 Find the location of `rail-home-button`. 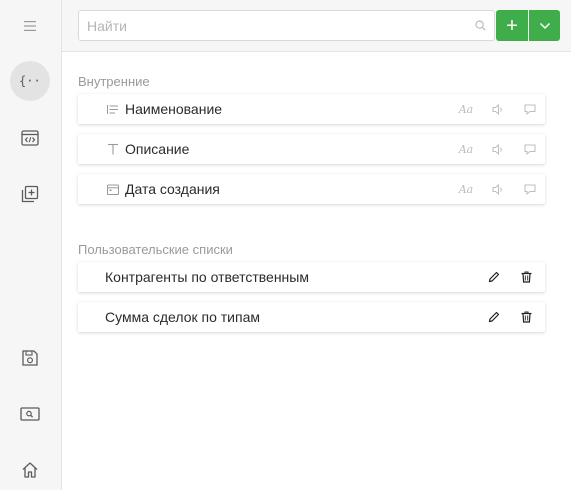

rail-home-button is located at coordinates (30, 470).